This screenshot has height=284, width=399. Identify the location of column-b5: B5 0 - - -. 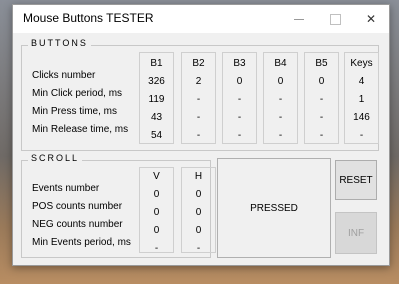
(321, 98).